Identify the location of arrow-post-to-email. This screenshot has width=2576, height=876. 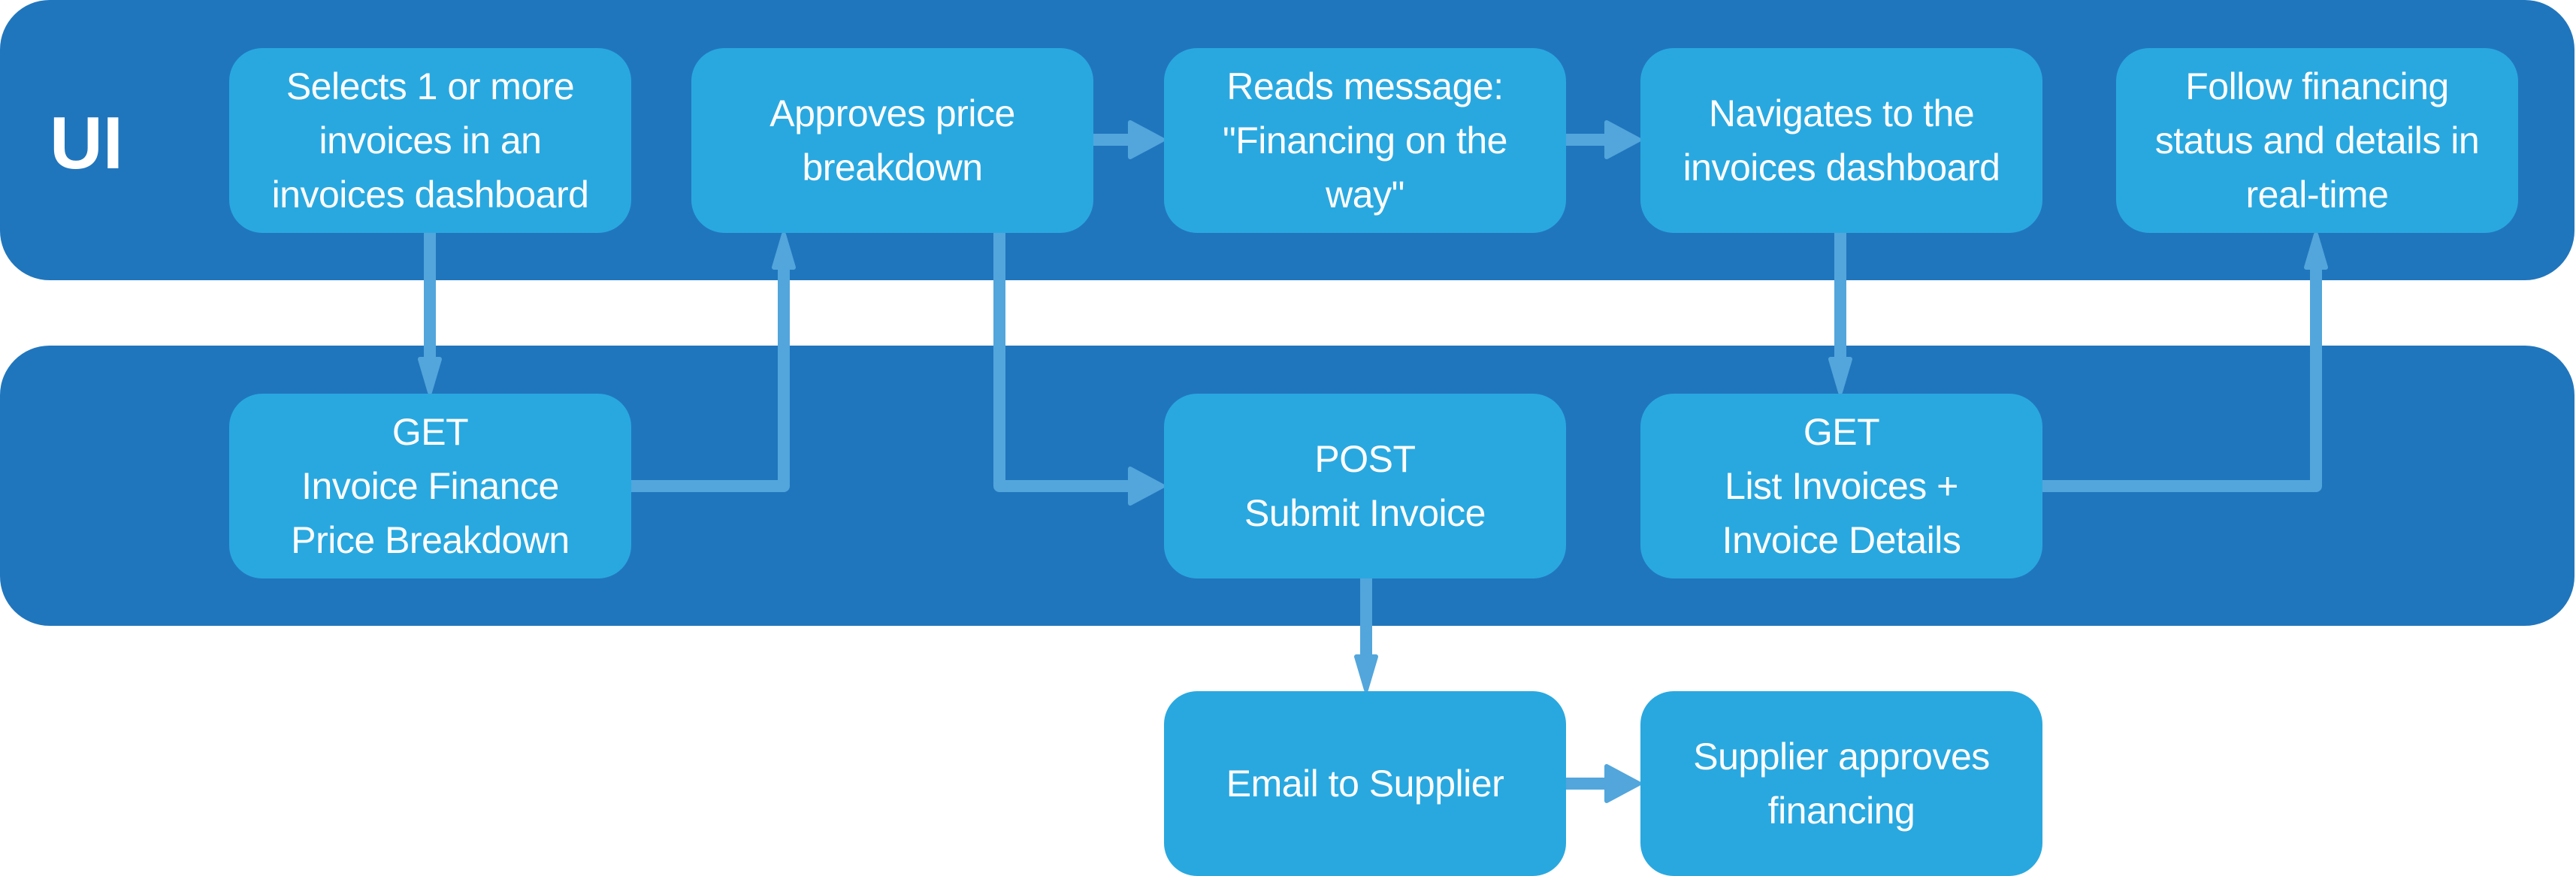
(1366, 635).